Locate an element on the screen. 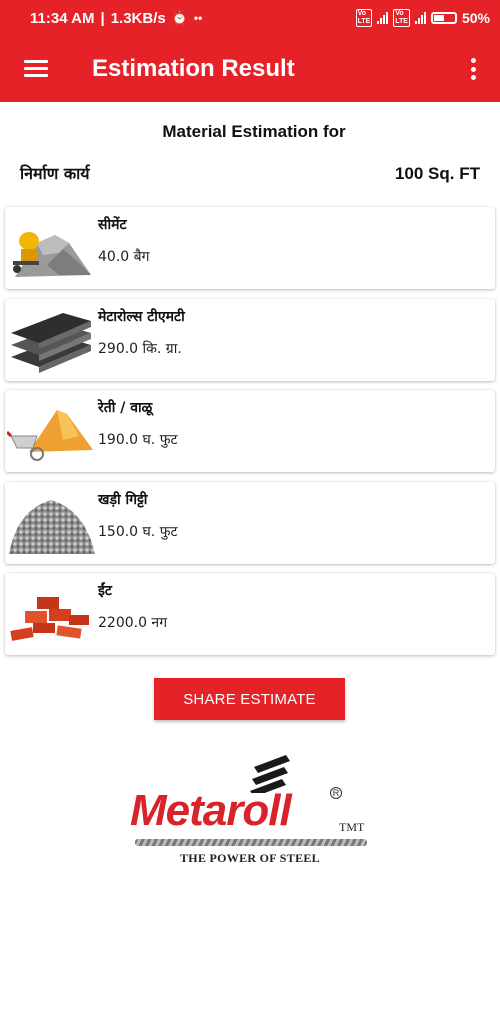  battery-icon is located at coordinates (443, 18).